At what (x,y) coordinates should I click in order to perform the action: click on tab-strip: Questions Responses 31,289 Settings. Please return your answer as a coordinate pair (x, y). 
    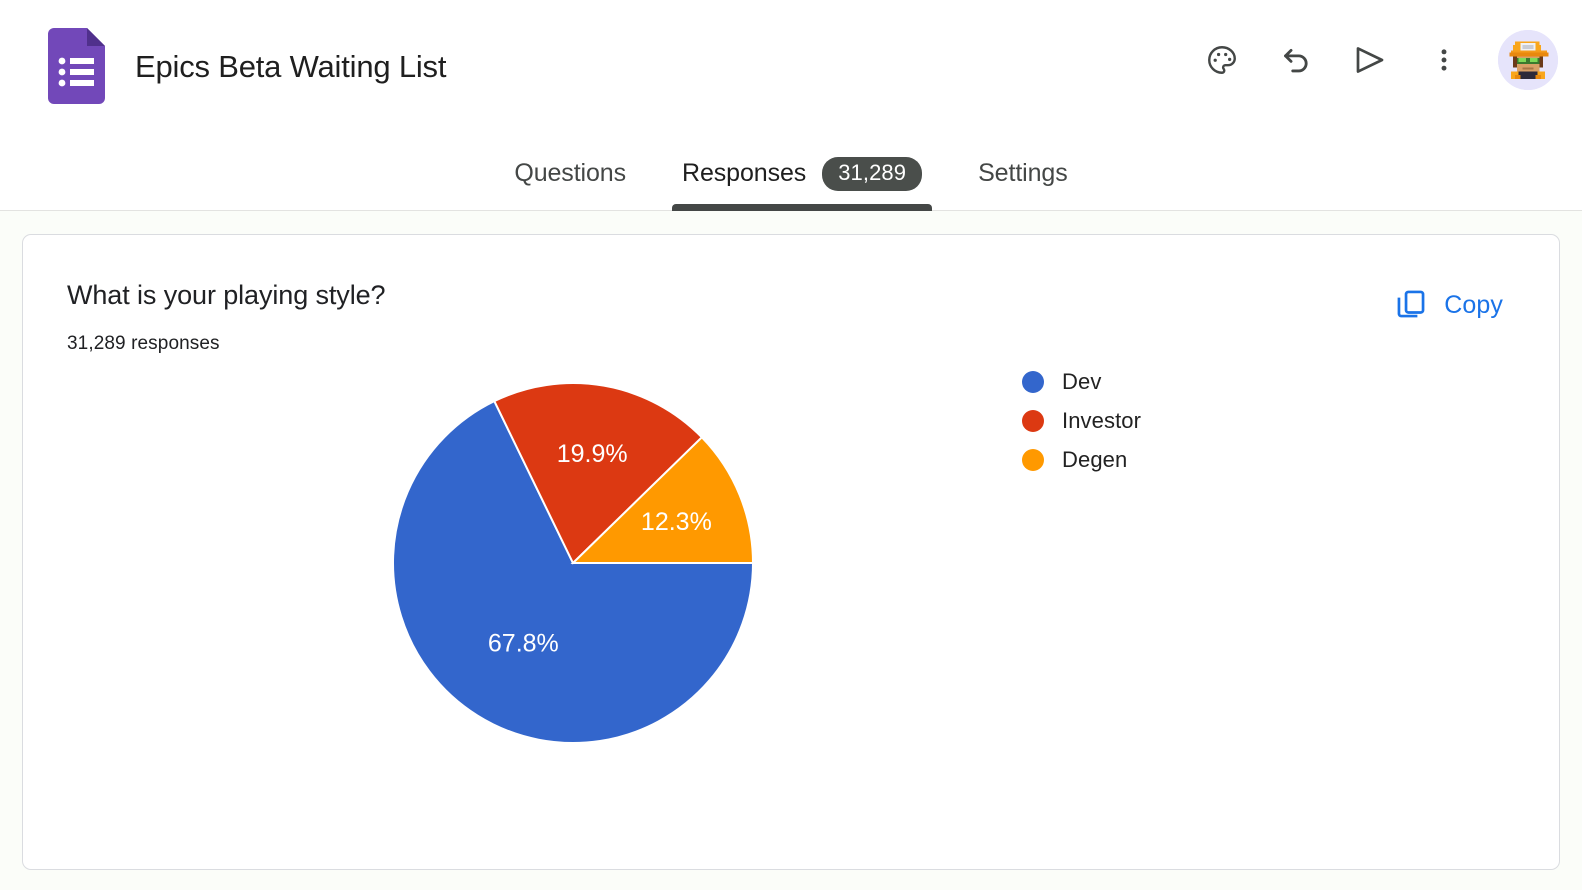
    Looking at the image, I should click on (791, 174).